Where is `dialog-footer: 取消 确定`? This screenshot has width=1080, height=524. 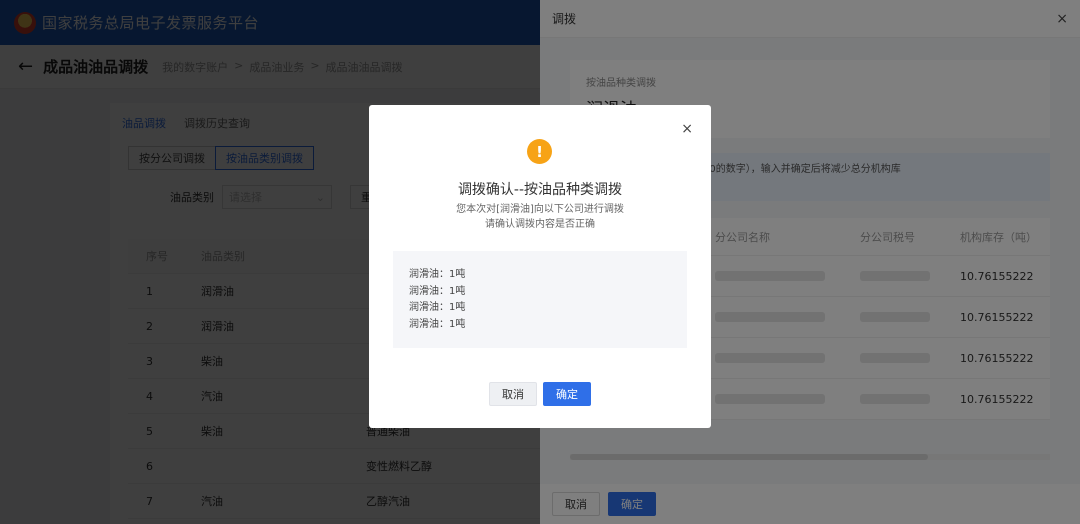
dialog-footer: 取消 确定 is located at coordinates (540, 394).